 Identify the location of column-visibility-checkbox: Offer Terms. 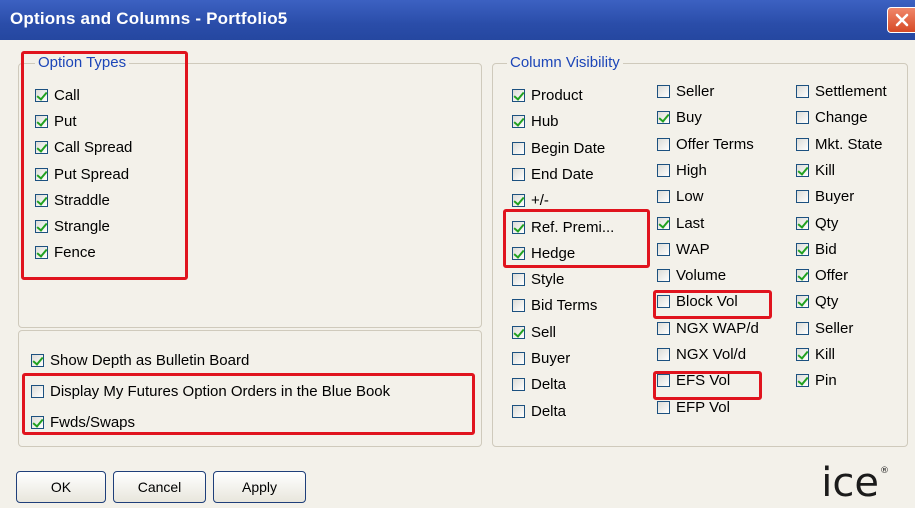
(705, 144).